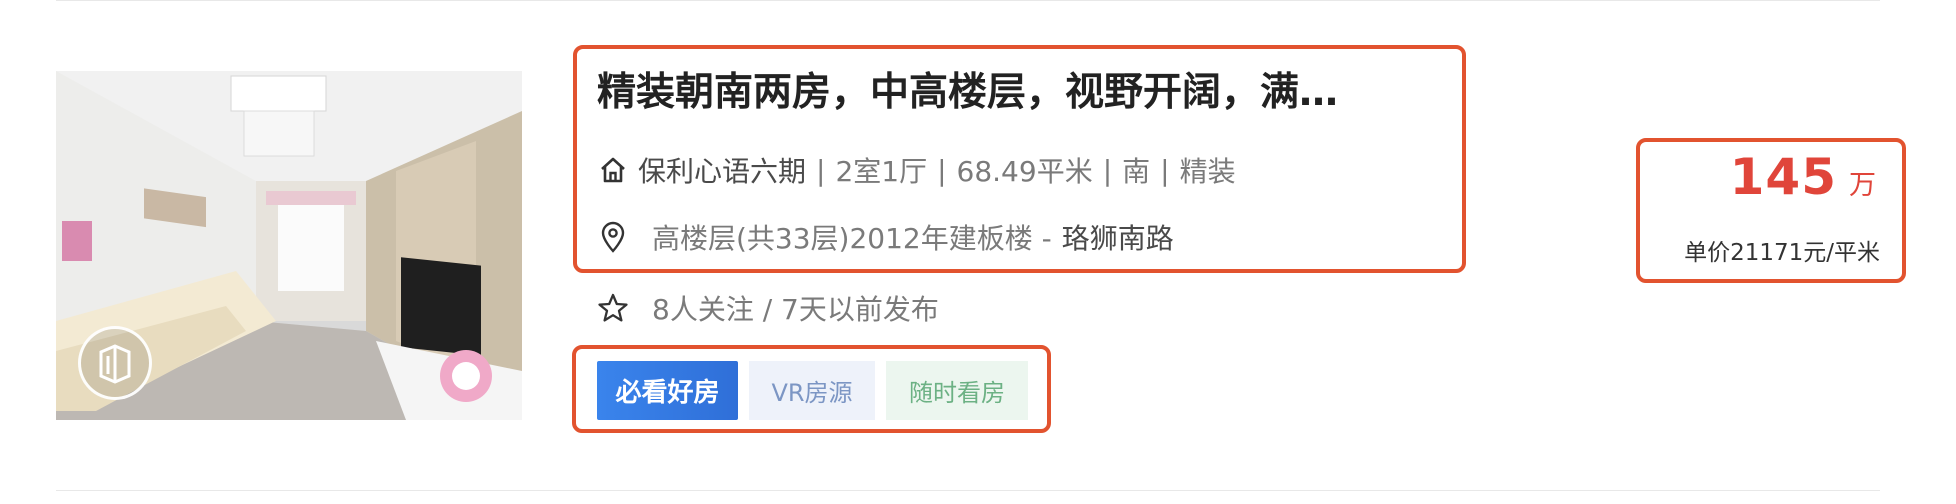 This screenshot has width=1956, height=504. What do you see at coordinates (1118, 237) in the screenshot?
I see `location-link: 珞狮南路` at bounding box center [1118, 237].